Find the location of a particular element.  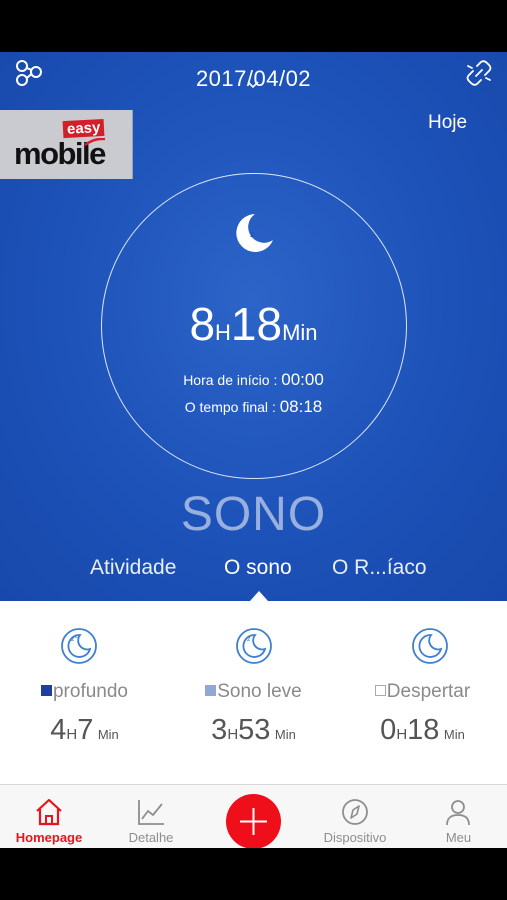

awake-minutes: 18 is located at coordinates (423, 730).